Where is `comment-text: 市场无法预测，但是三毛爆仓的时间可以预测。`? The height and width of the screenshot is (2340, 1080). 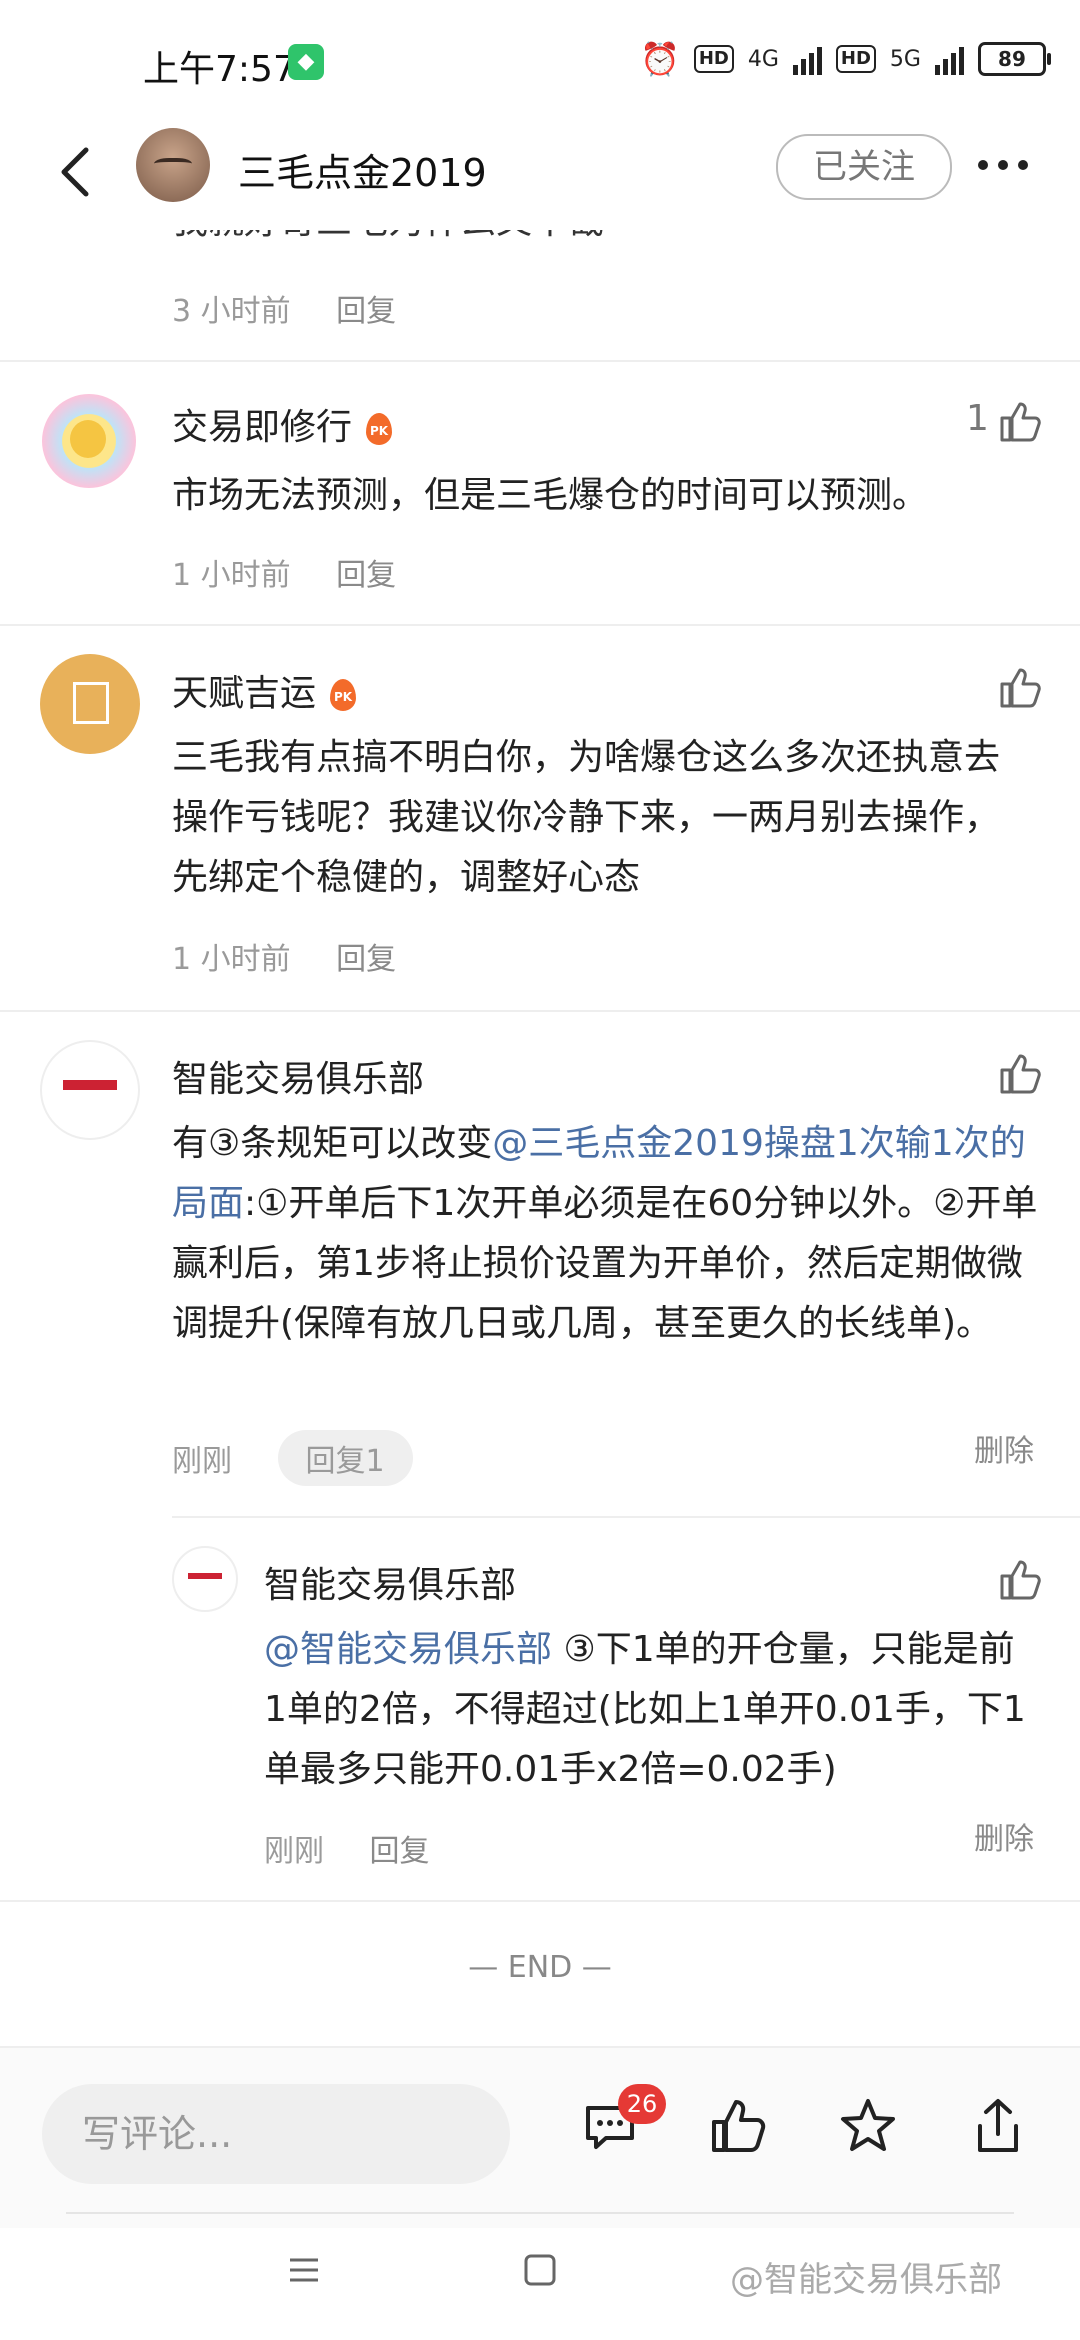 comment-text: 市场无法预测，但是三毛爆仓的时间可以预测。 is located at coordinates (550, 495).